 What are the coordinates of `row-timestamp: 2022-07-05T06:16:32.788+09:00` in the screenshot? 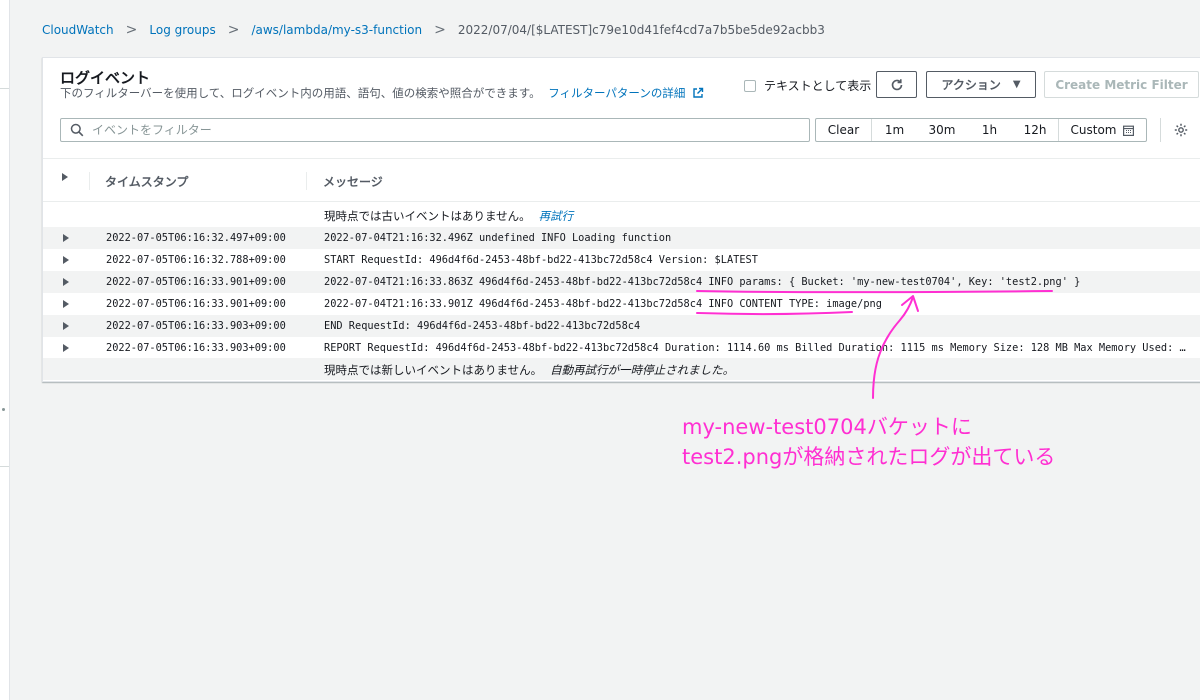 It's located at (196, 260).